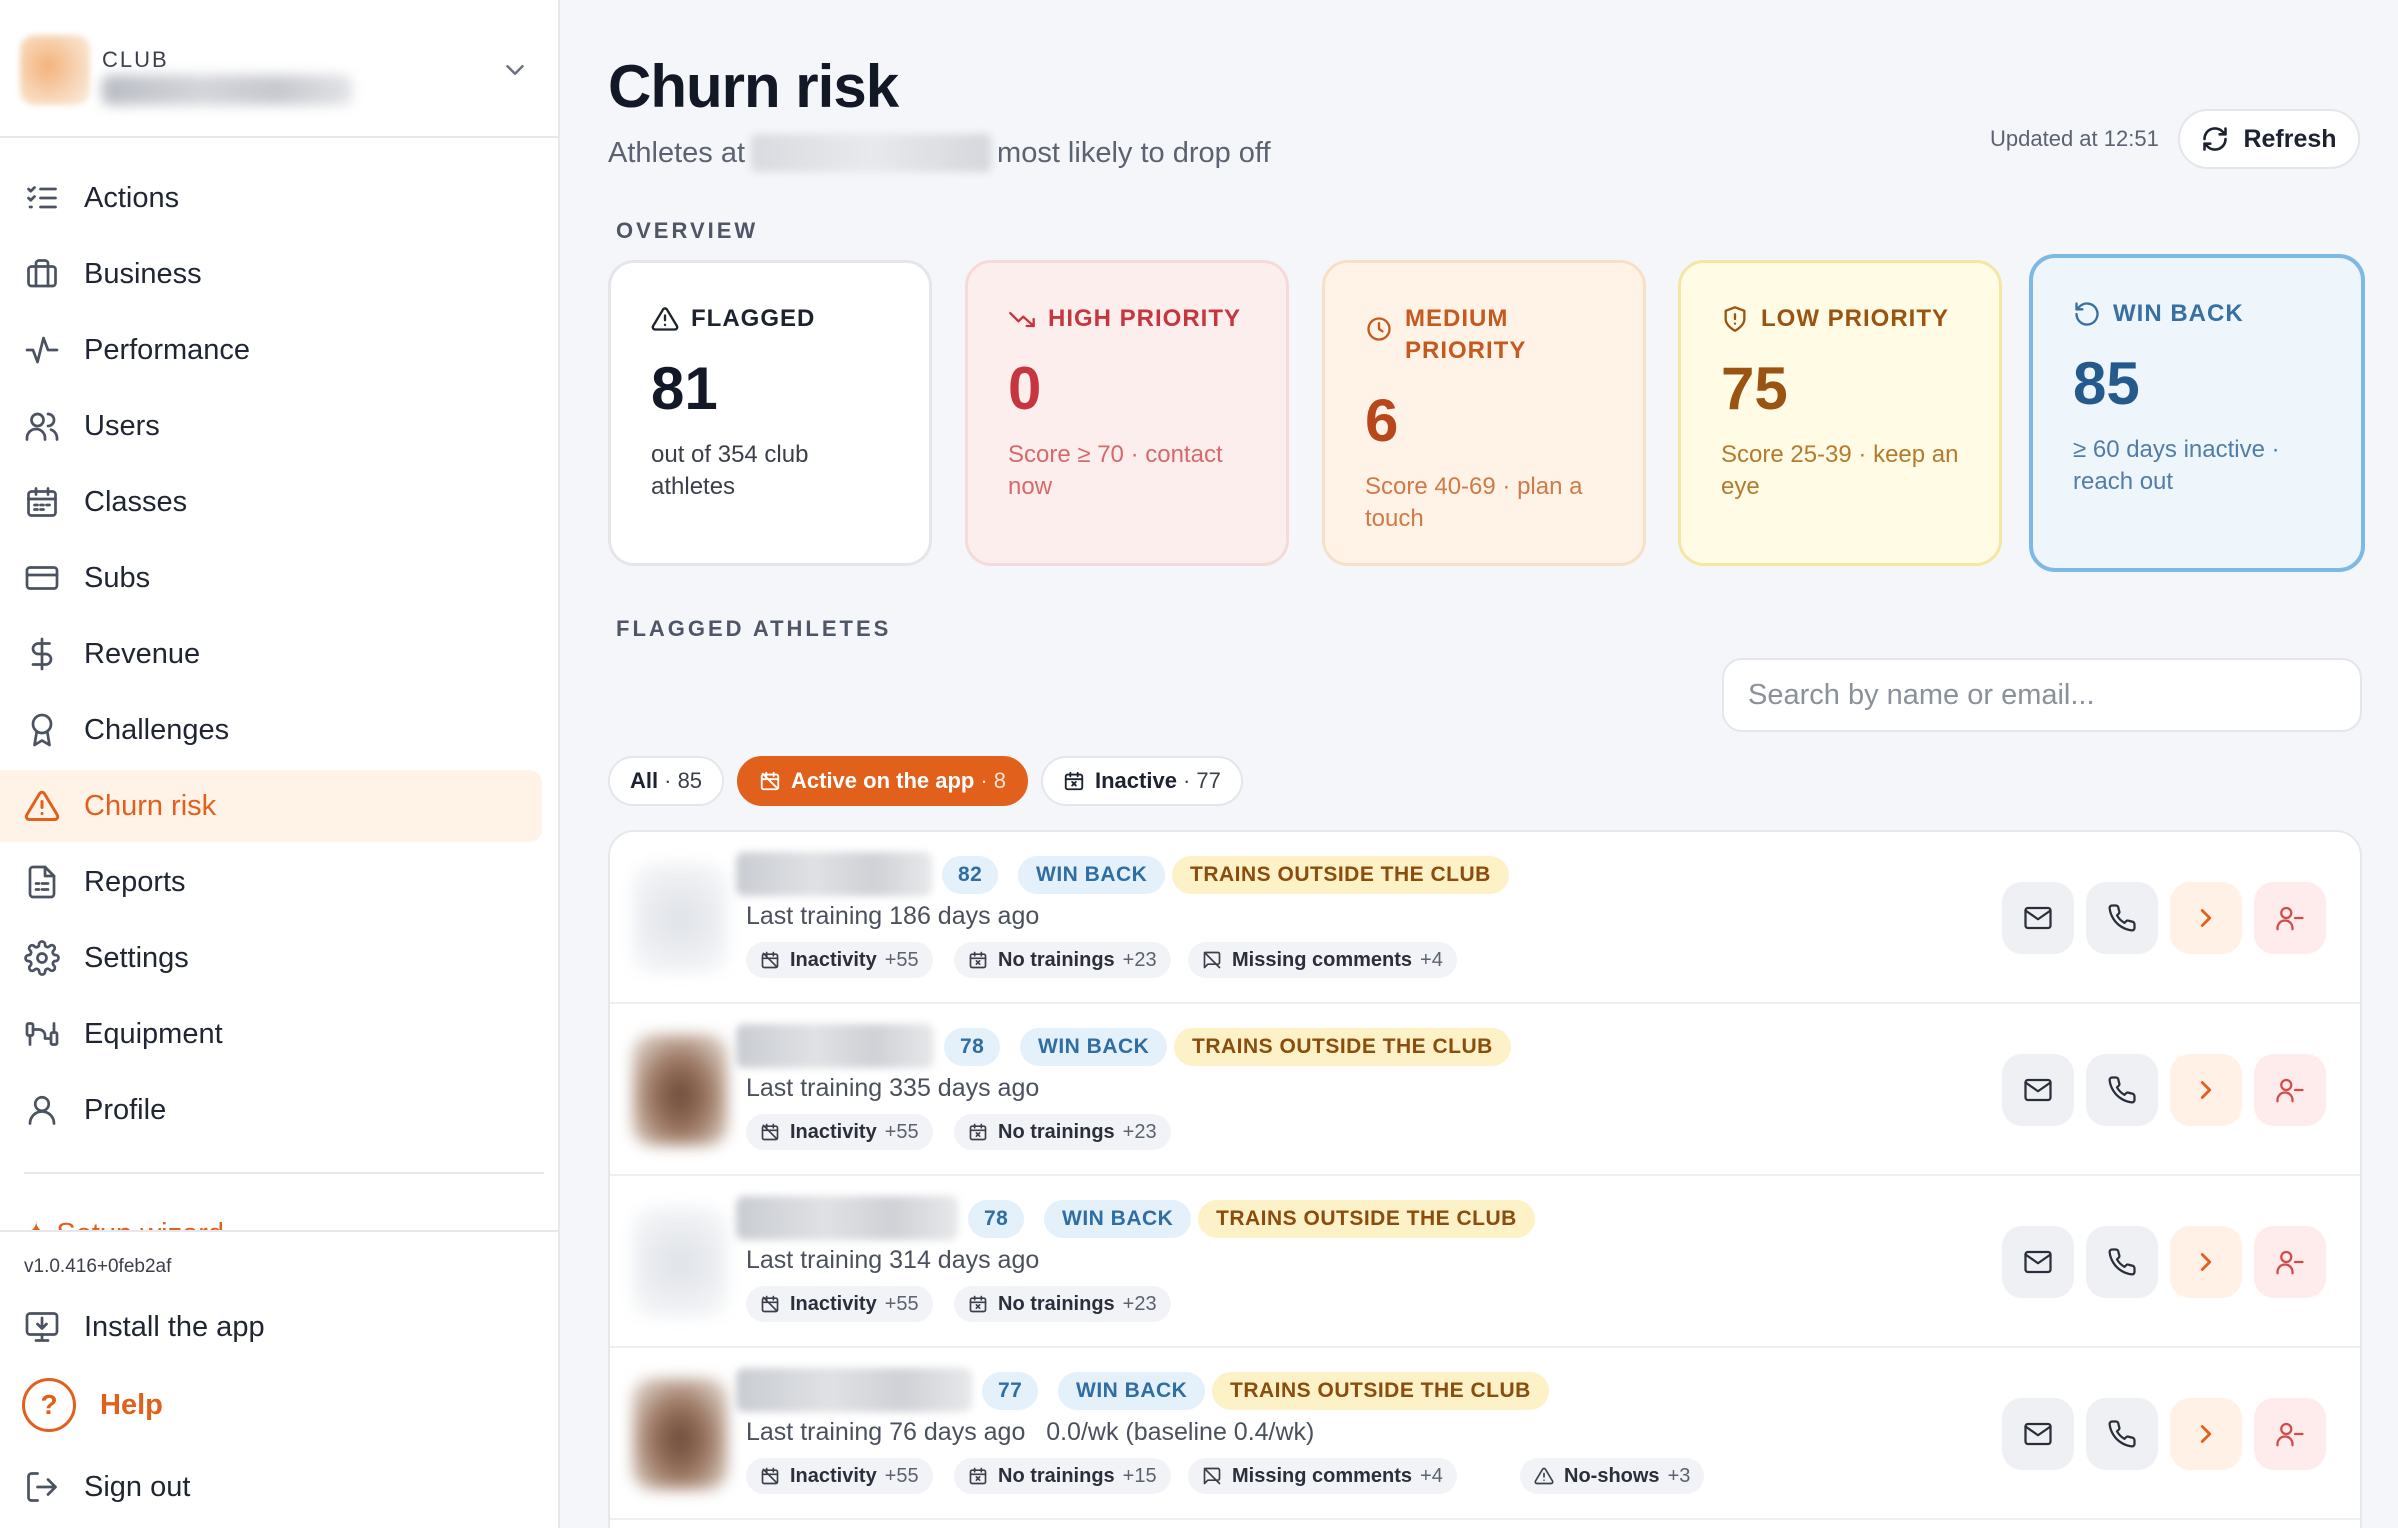  I want to click on factor-label: Inactivity, so click(833, 959).